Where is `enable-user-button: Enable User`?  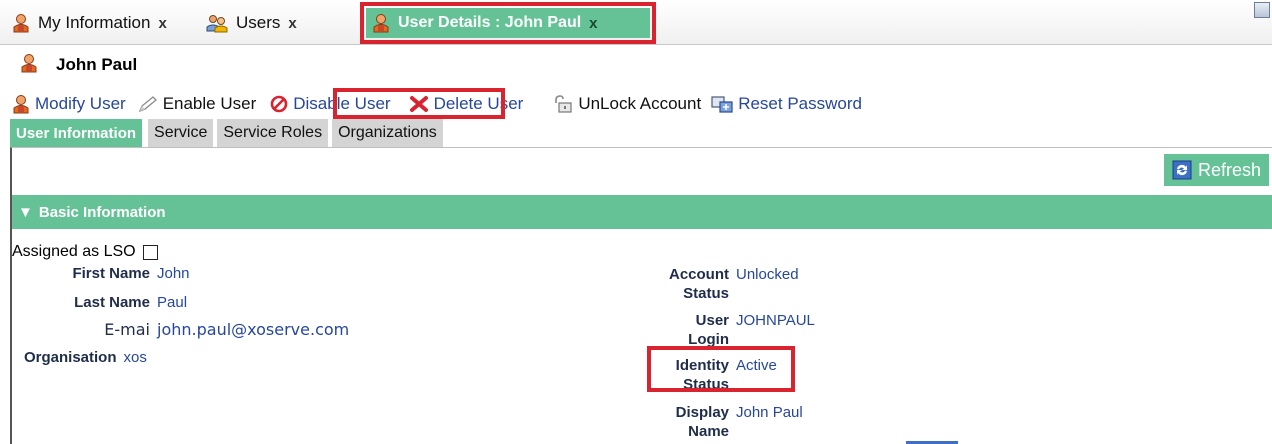 enable-user-button: Enable User is located at coordinates (197, 104).